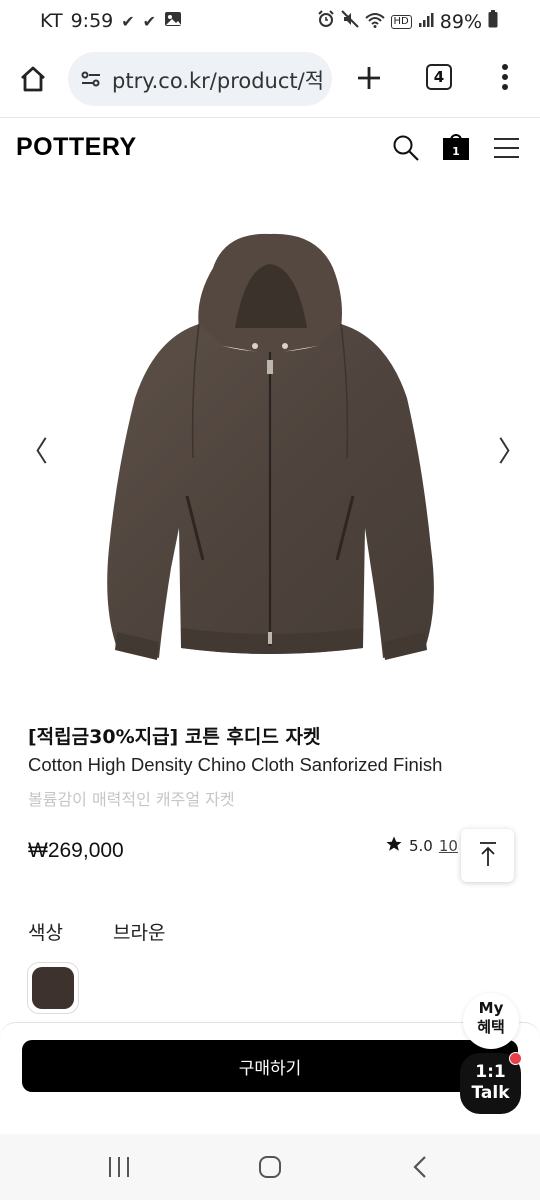  Describe the element at coordinates (270, 1066) in the screenshot. I see `buy-button: 구매하기` at that location.